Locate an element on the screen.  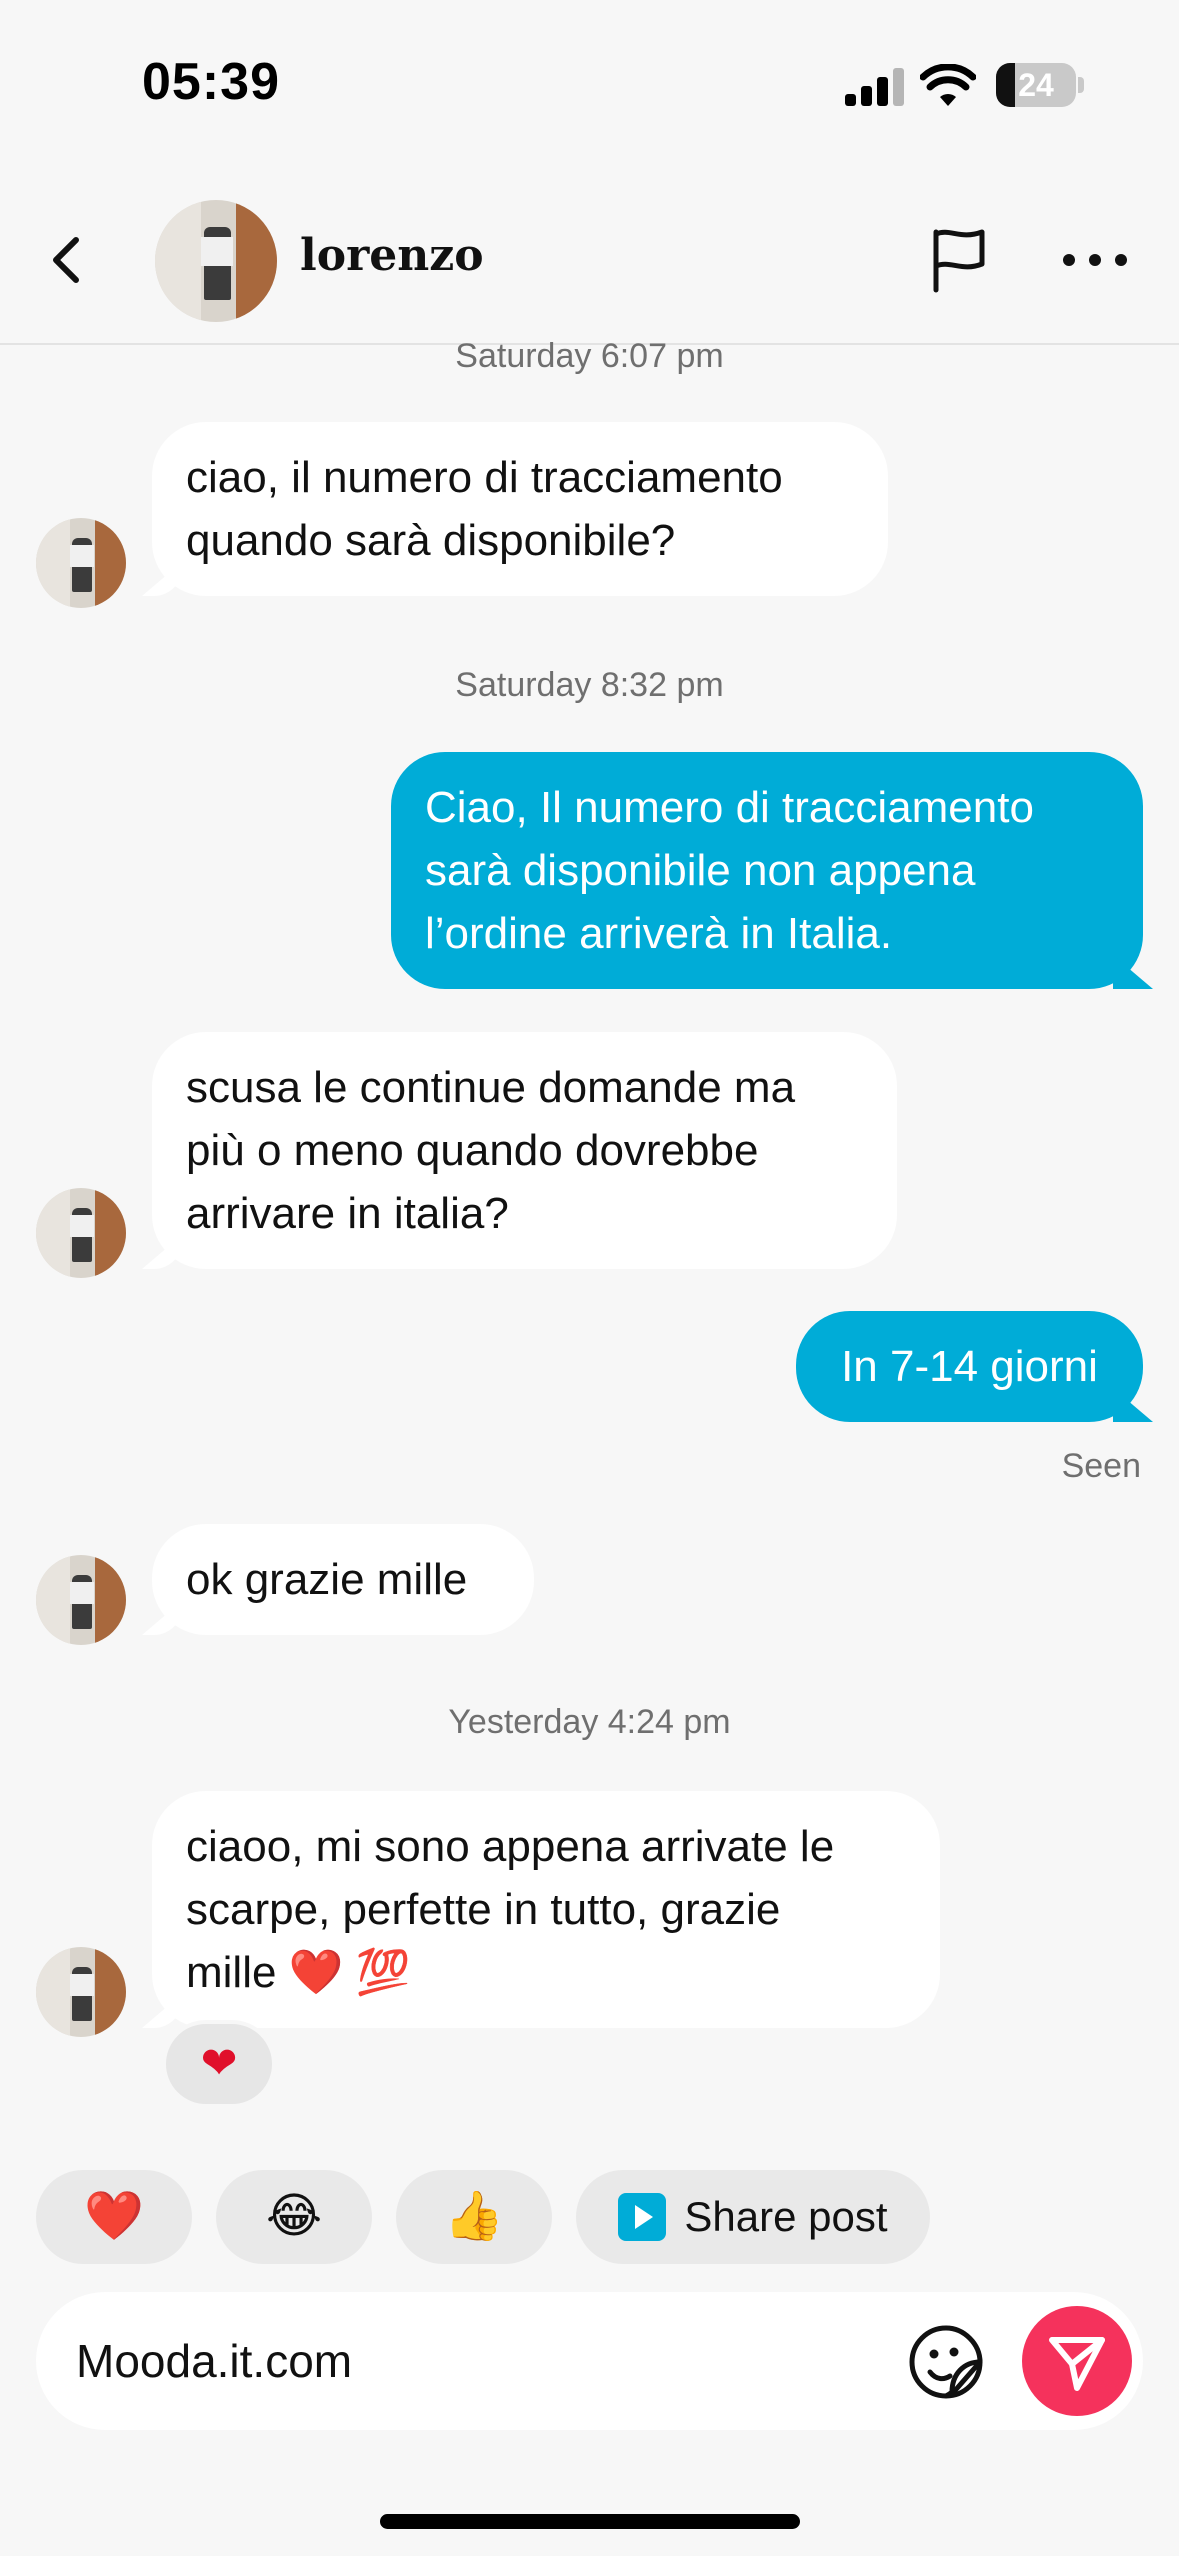
battery-percent: 24 is located at coordinates (1036, 85).